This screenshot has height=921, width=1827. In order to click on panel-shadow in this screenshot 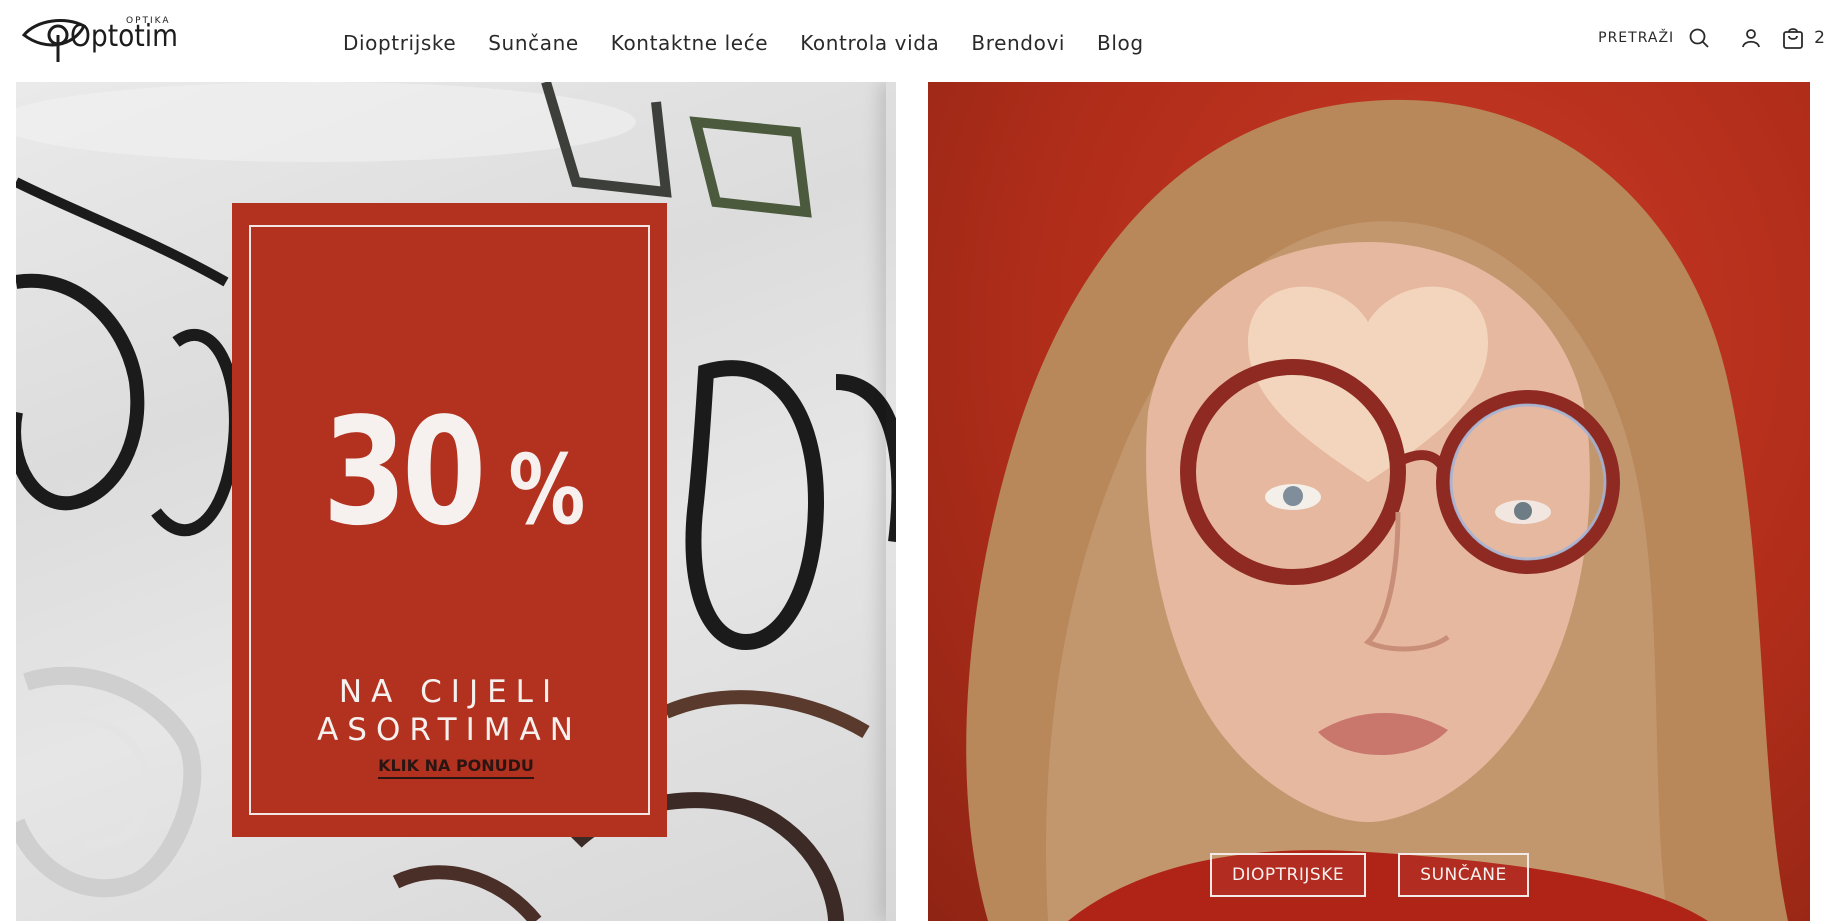, I will do `click(891, 501)`.